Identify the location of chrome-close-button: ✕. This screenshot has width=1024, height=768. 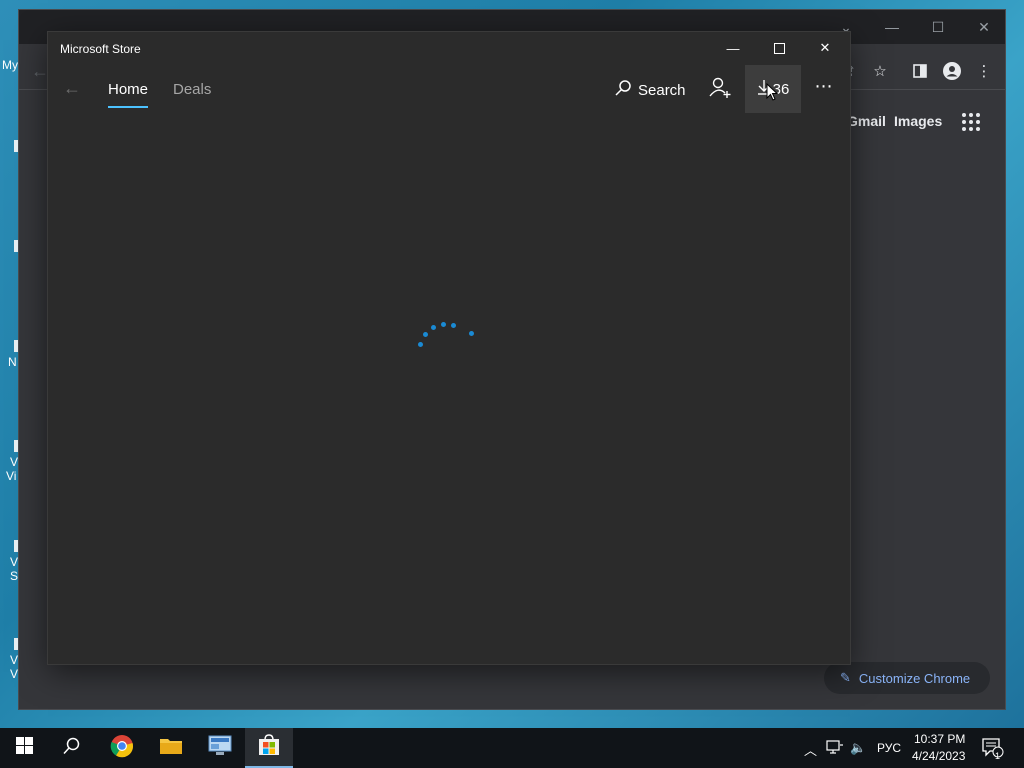
(984, 27).